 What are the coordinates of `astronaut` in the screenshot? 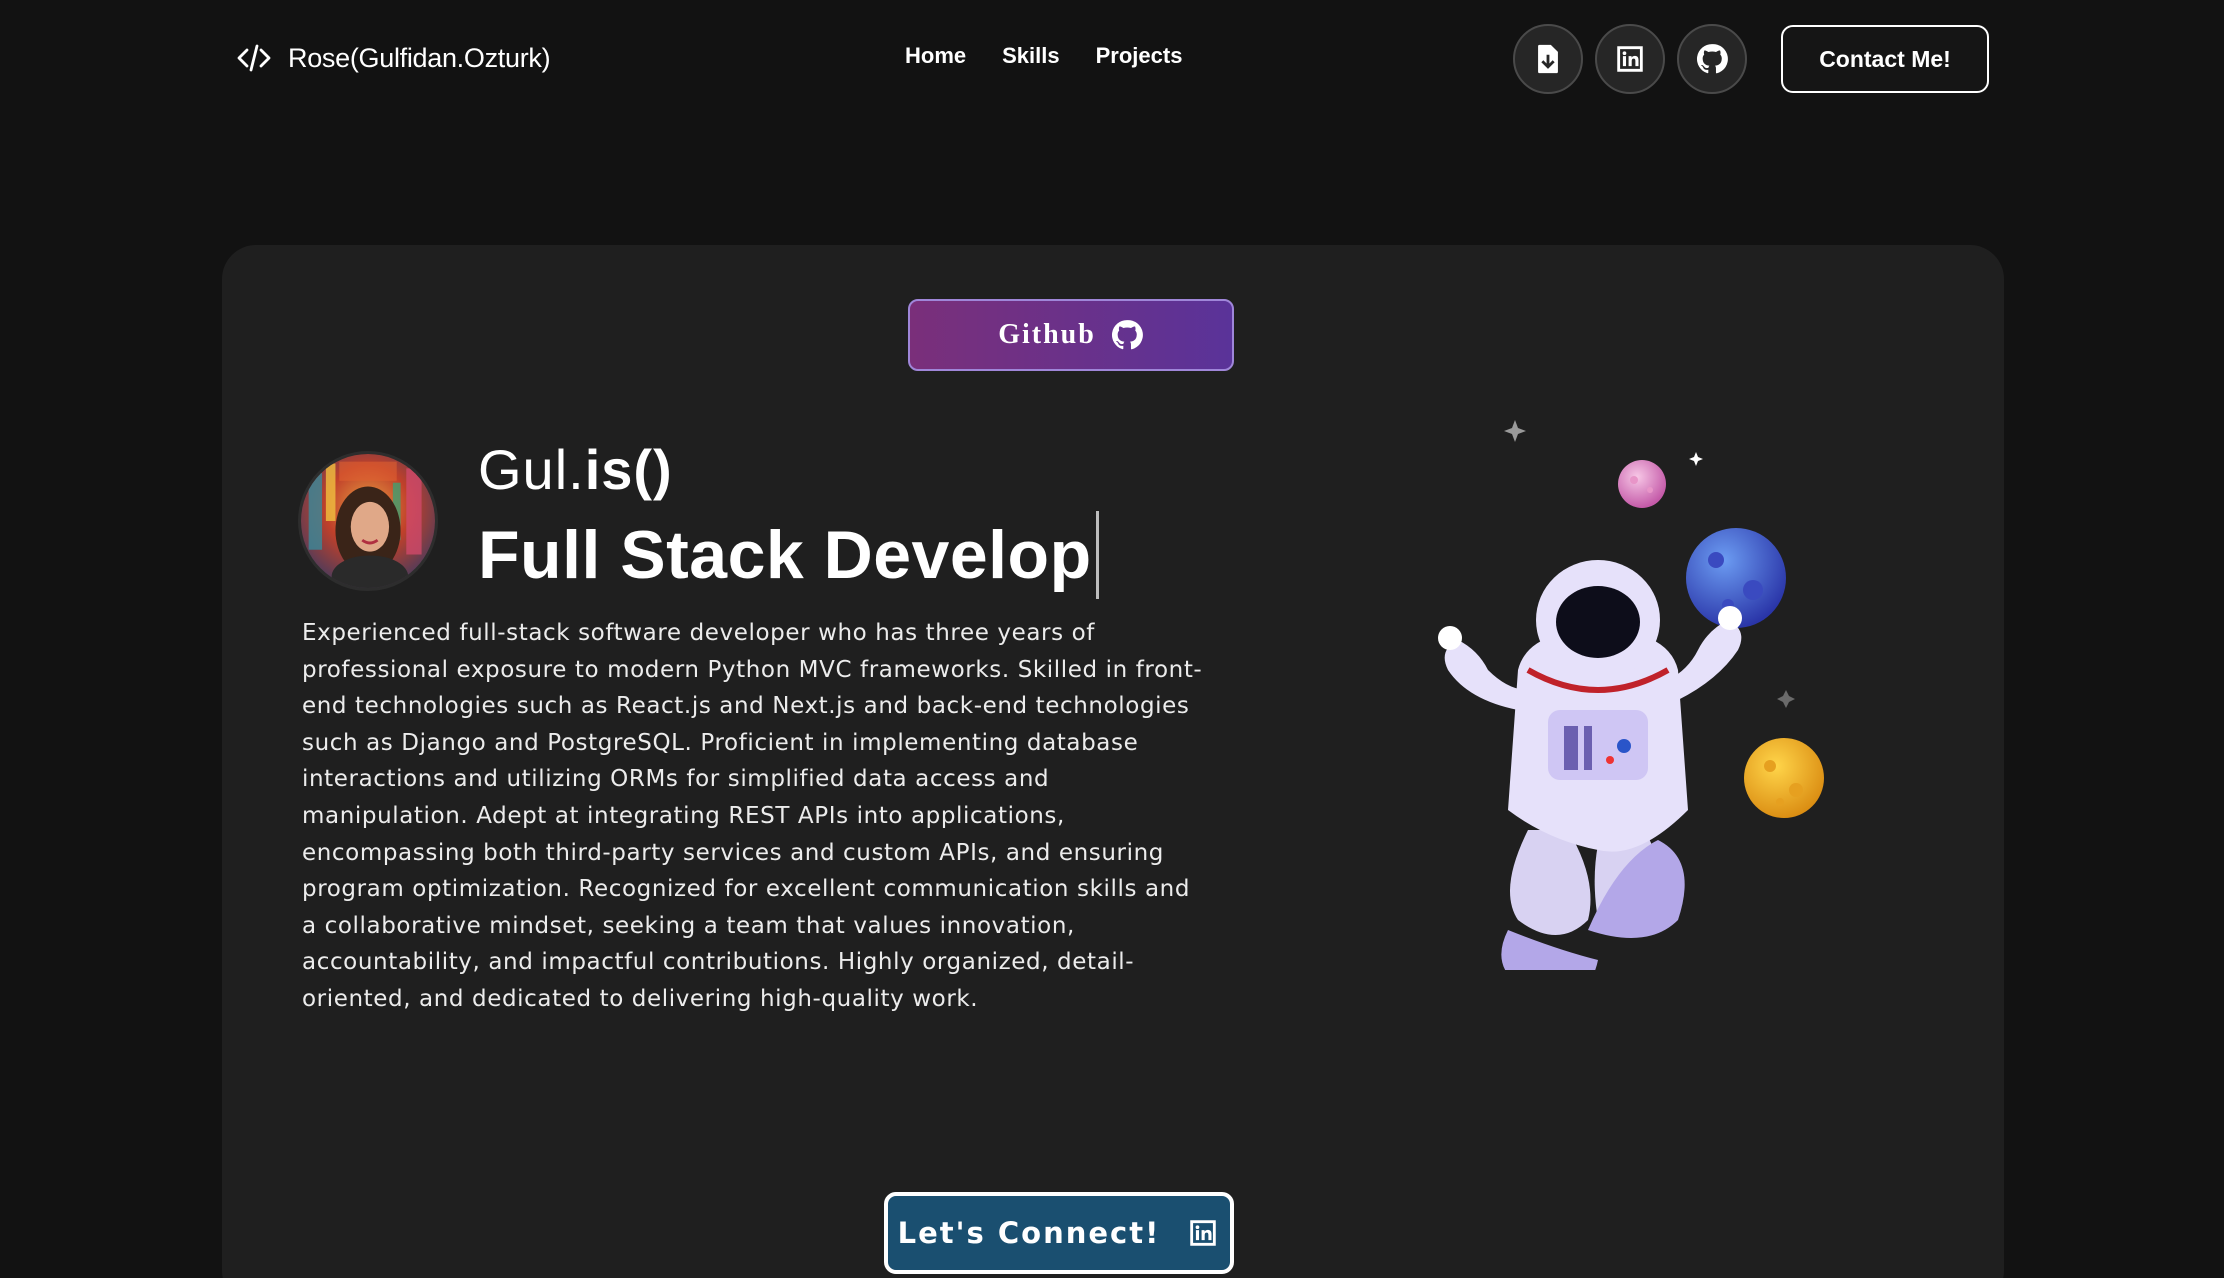 It's located at (1590, 778).